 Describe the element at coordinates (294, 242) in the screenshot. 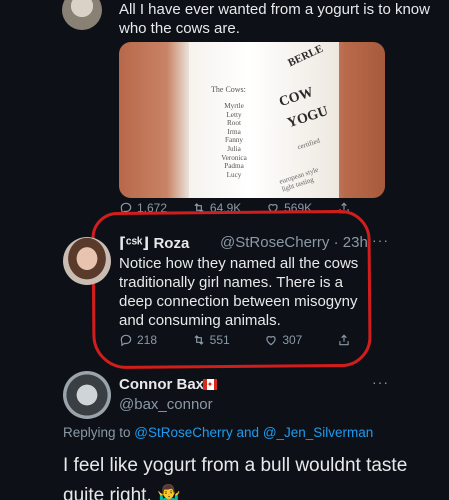

I see `handle-and-time: @StRoseCherry · 23h` at that location.